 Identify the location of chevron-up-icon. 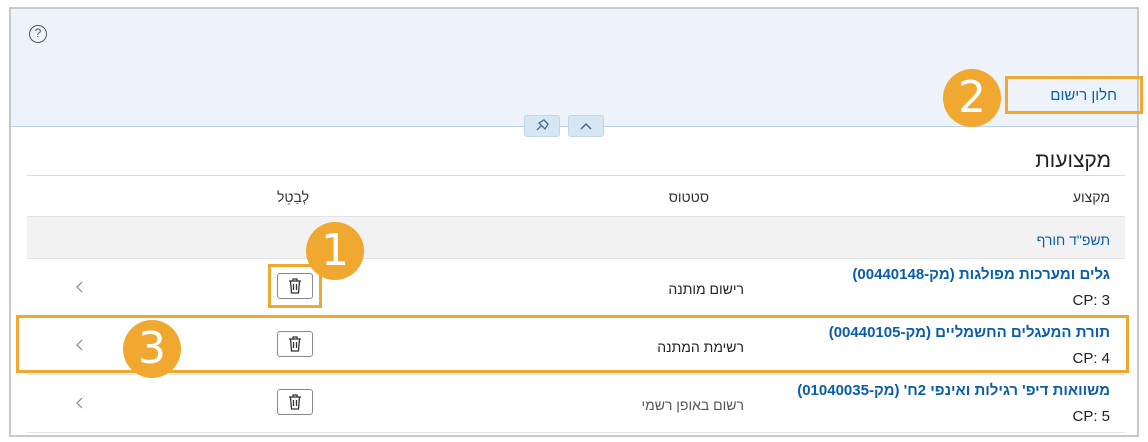
(586, 126).